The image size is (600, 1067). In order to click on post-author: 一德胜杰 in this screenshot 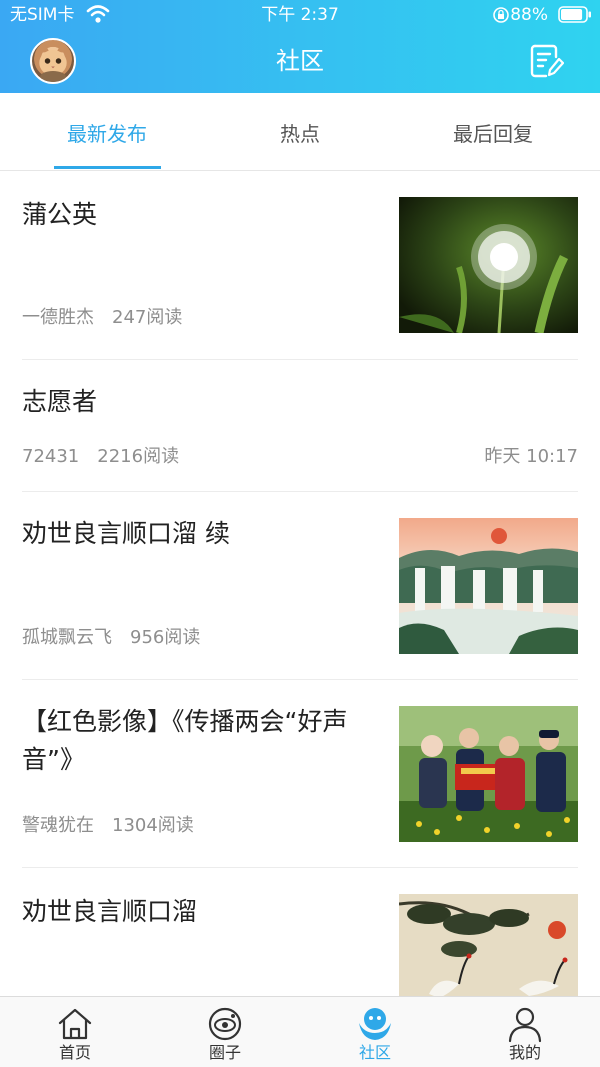, I will do `click(58, 317)`.